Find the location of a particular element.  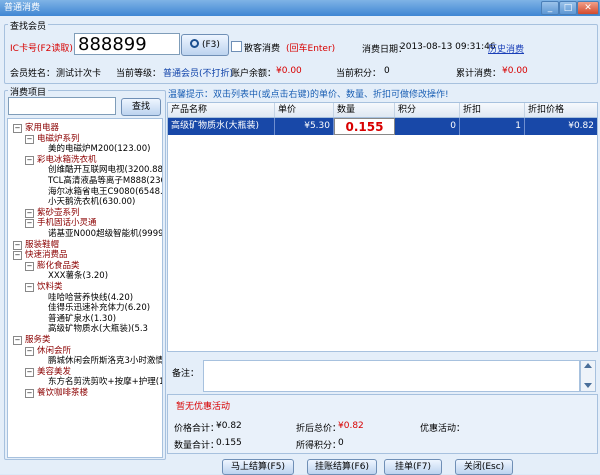

tree-category: 膨化食品类 is located at coordinates (58, 266).